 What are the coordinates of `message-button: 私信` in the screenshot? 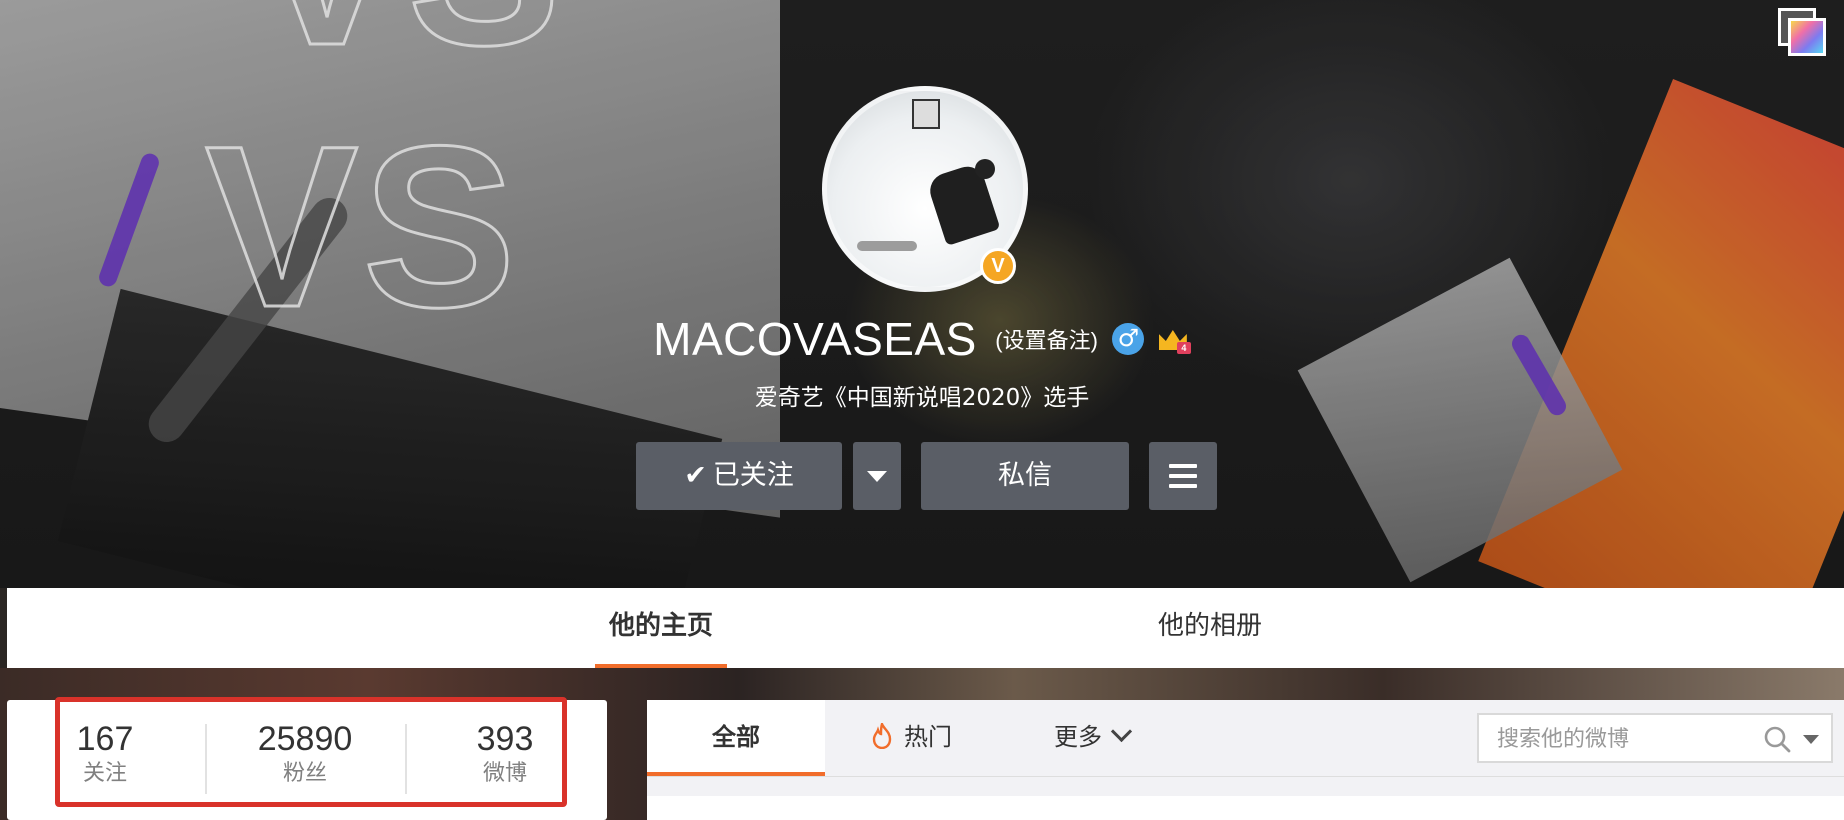 It's located at (1025, 476).